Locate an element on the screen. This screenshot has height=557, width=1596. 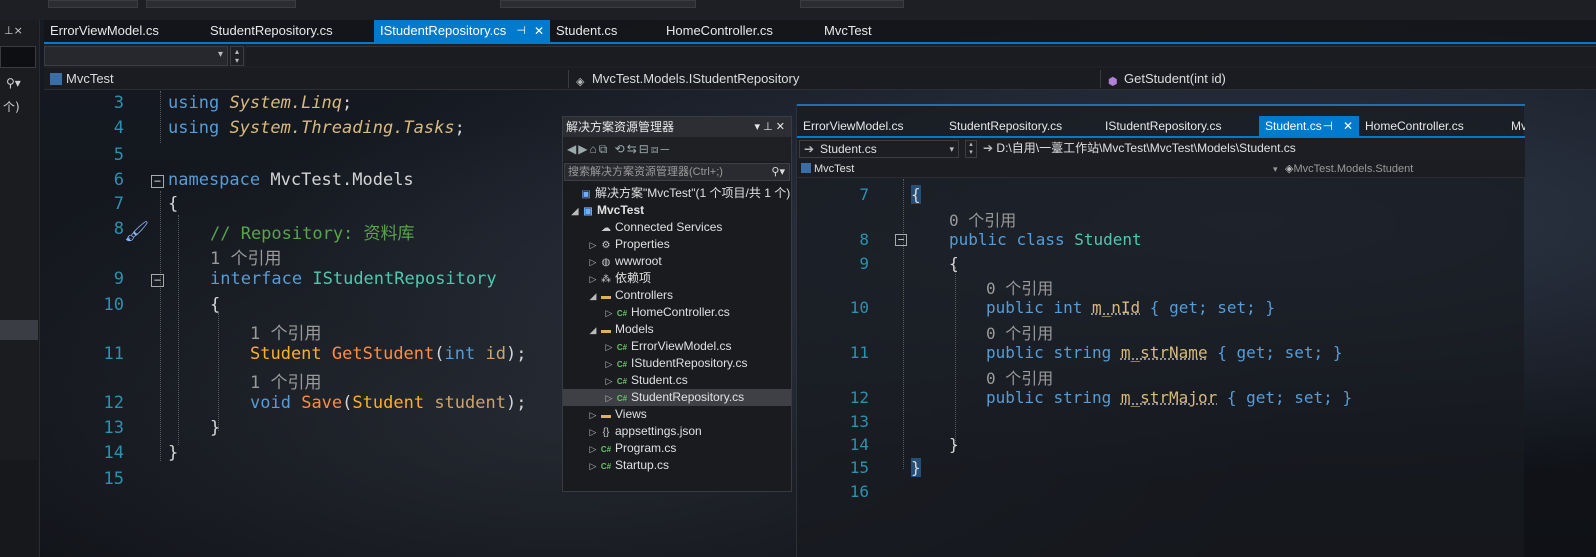
tree-item-student: ▷ C# Student.cs is located at coordinates (677, 380).